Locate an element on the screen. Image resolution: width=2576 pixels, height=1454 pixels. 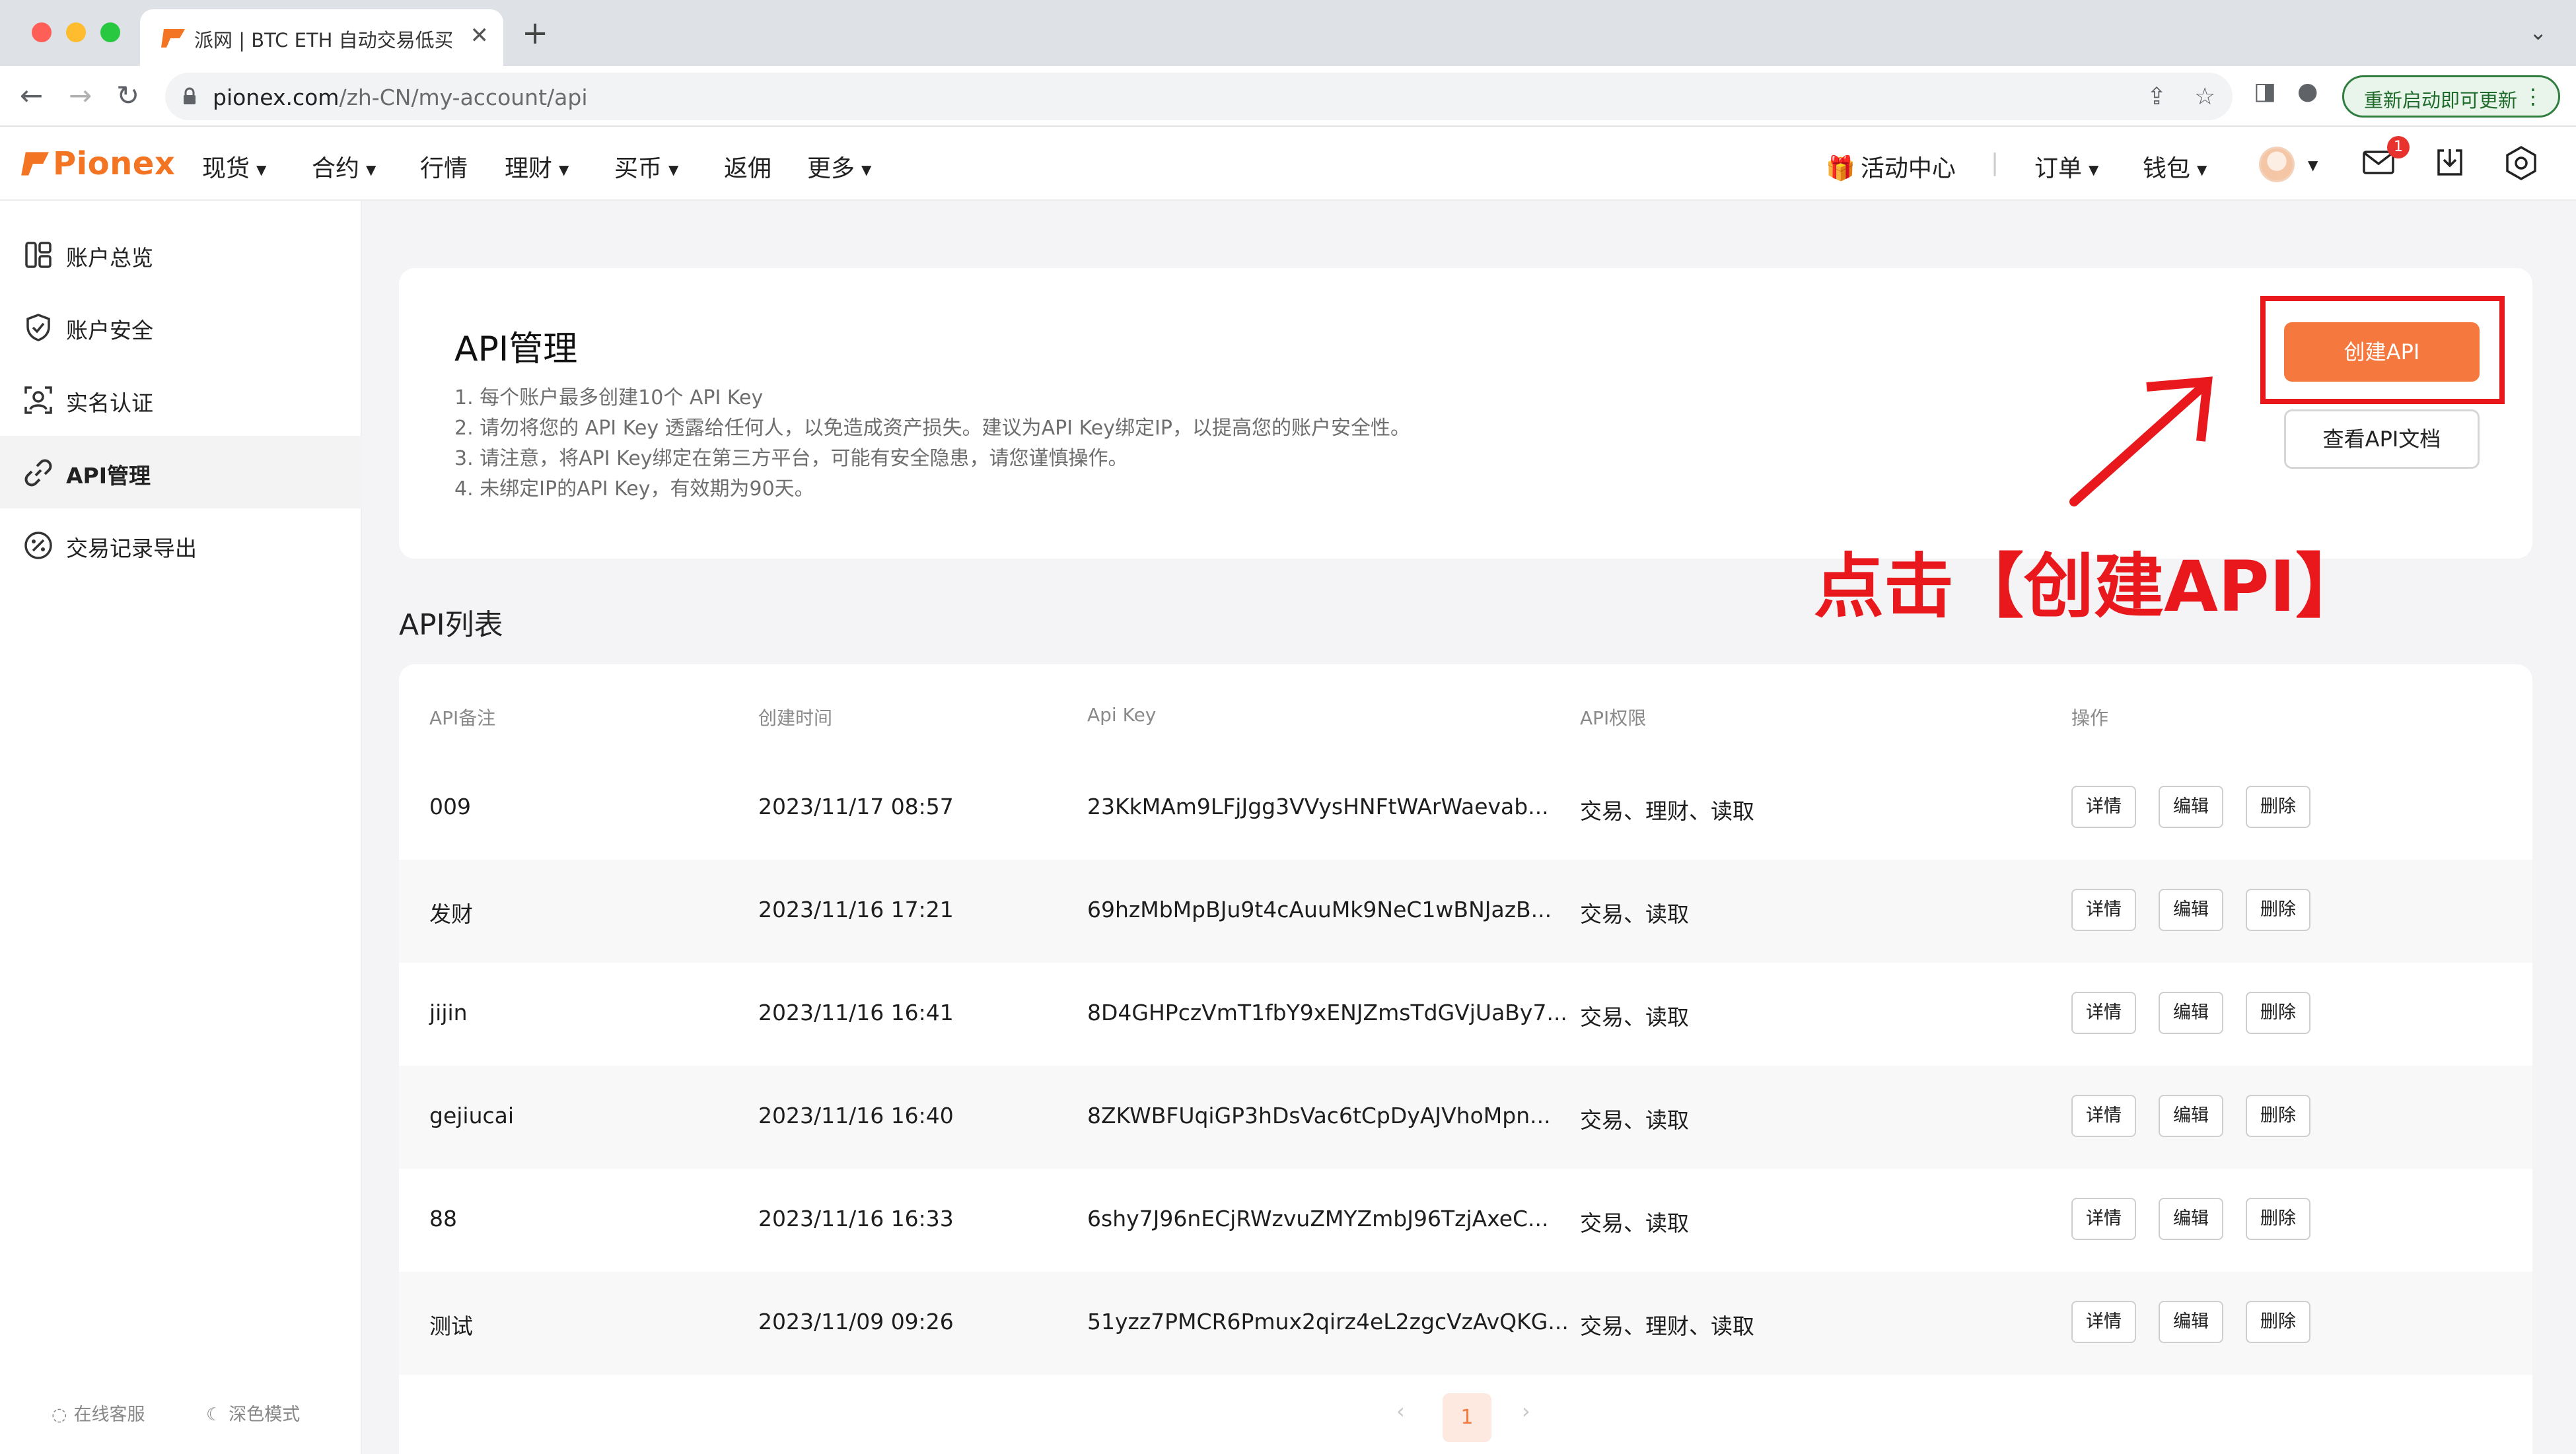
api-note-cell: jijin is located at coordinates (448, 1012).